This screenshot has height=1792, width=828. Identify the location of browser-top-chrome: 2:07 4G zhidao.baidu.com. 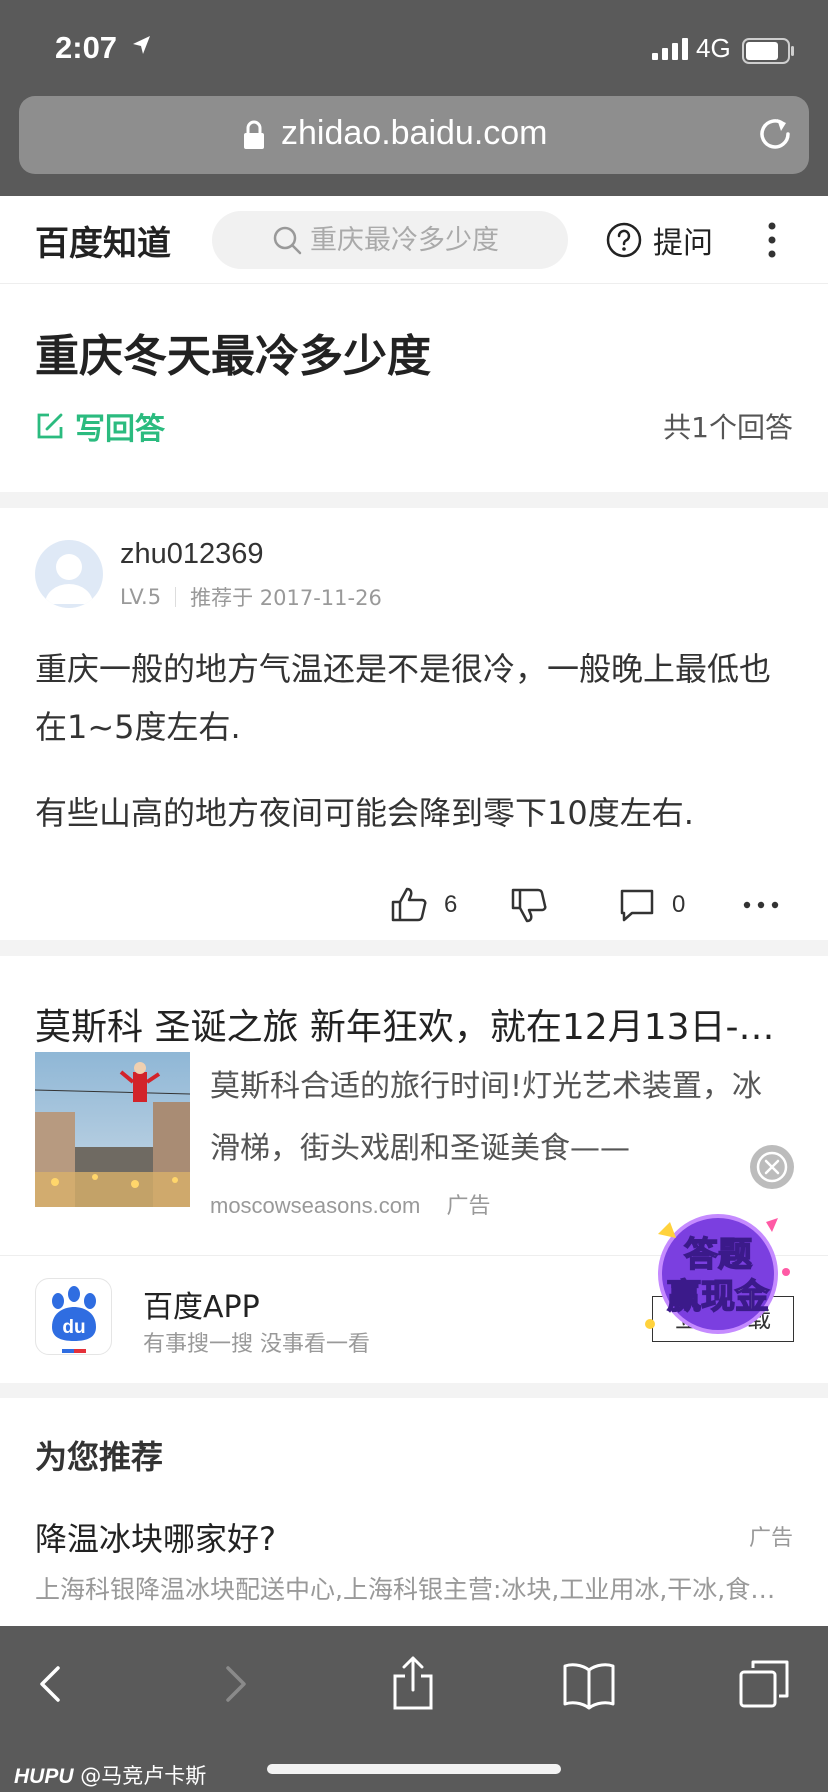
(414, 98).